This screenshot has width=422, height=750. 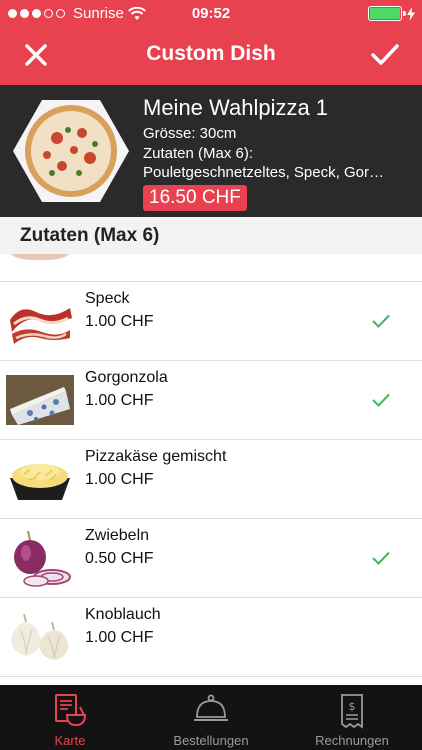 I want to click on receipt-icon: $, so click(x=352, y=711).